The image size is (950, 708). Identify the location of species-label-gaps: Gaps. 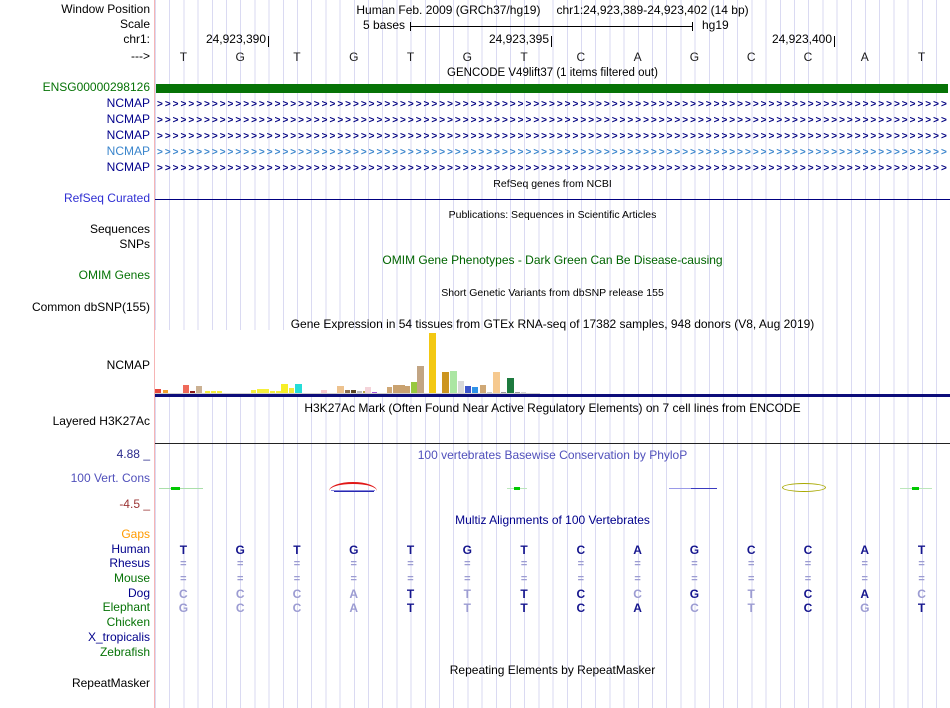
(75, 534).